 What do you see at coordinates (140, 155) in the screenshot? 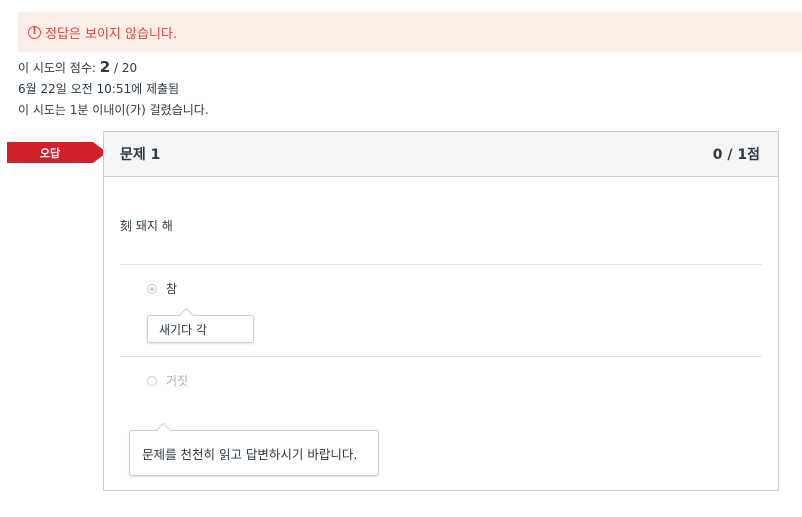
I see `question-title: 문제 1` at bounding box center [140, 155].